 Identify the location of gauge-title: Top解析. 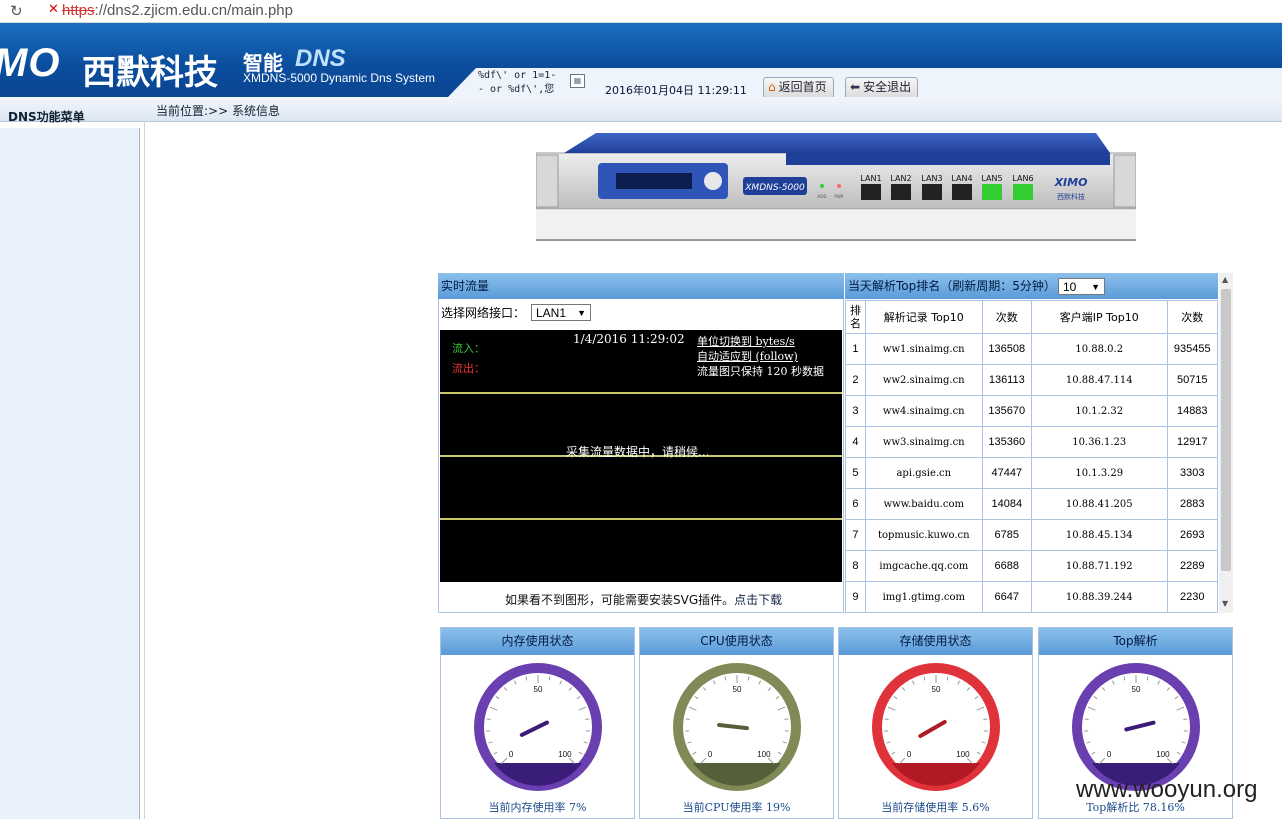
(1135, 641).